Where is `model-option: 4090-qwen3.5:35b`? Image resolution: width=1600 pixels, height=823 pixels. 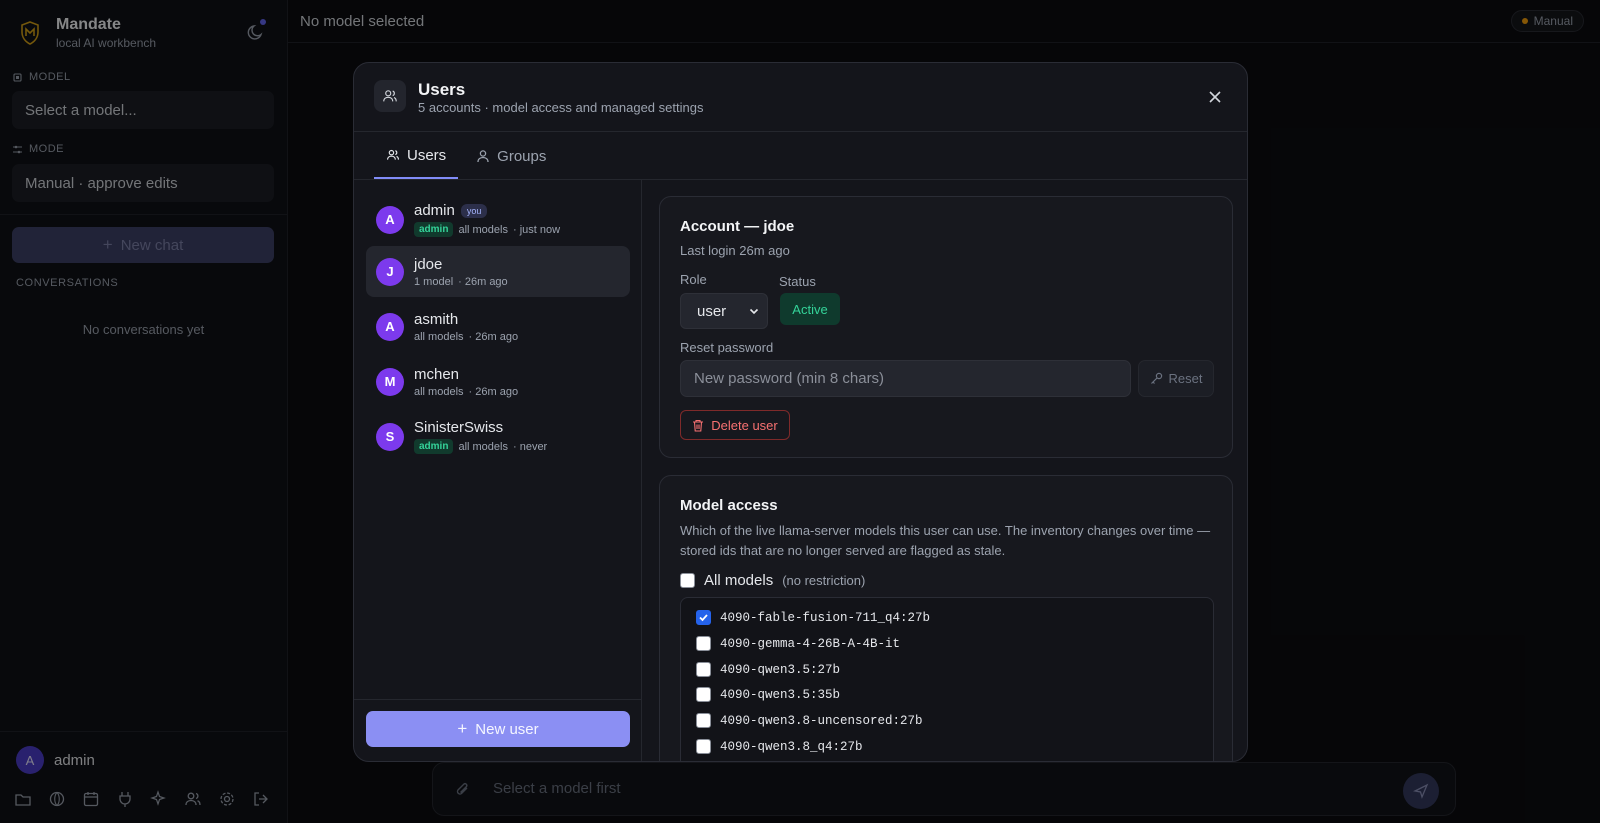 model-option: 4090-qwen3.5:35b is located at coordinates (768, 694).